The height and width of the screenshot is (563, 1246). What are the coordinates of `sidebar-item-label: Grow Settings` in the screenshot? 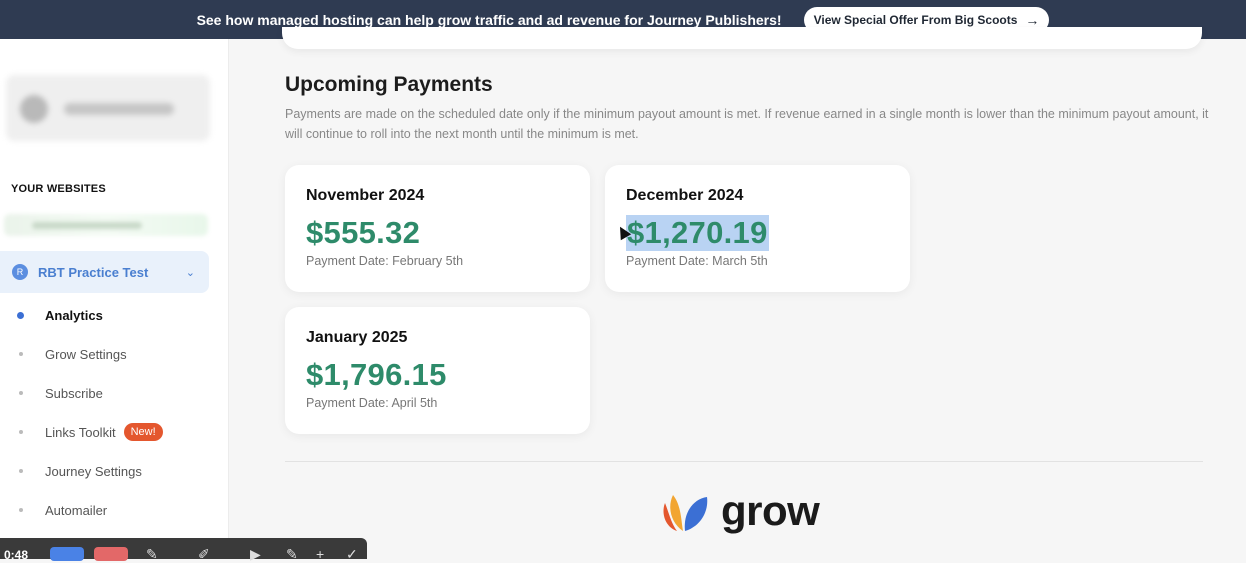 It's located at (86, 354).